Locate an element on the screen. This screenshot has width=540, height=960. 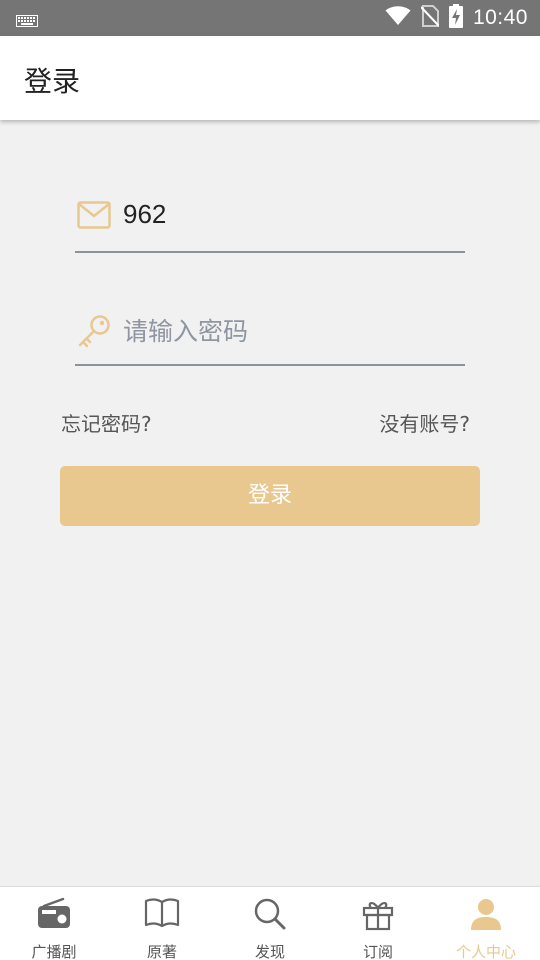
nav-item-profile: 个人中心 is located at coordinates (486, 923).